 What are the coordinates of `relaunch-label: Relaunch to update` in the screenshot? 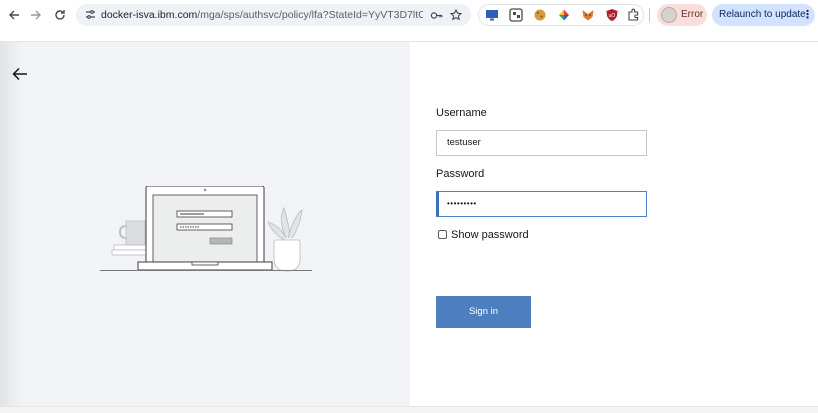 It's located at (762, 14).